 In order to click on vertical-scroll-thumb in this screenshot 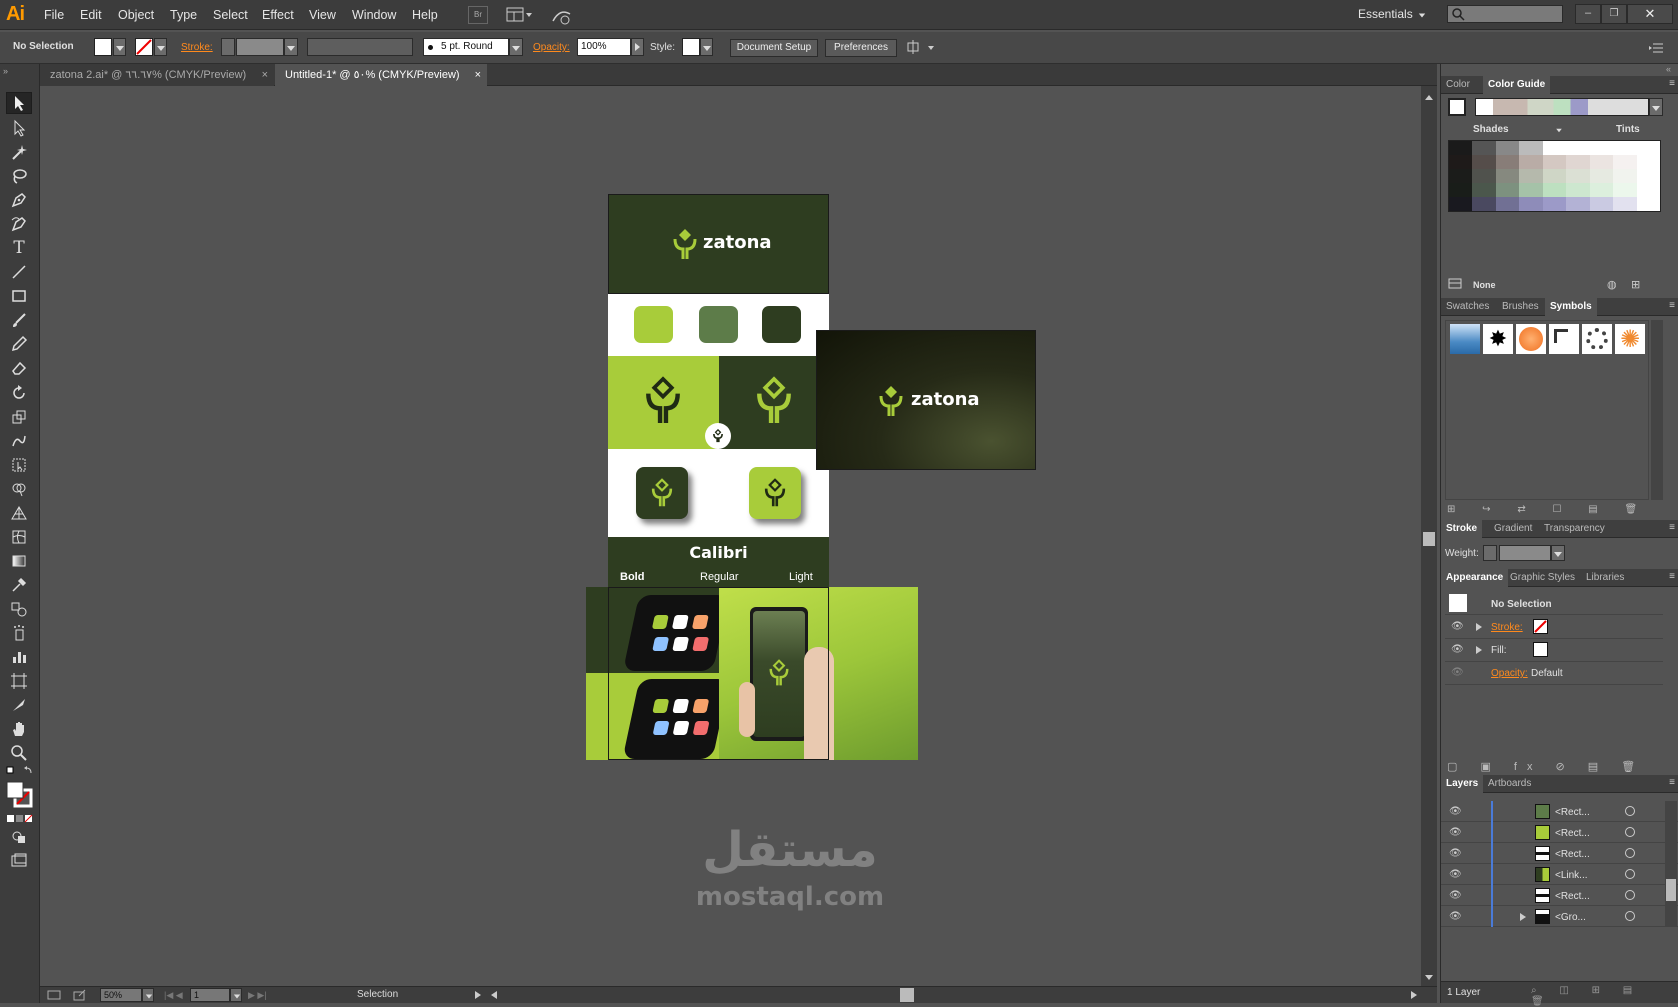, I will do `click(1429, 539)`.